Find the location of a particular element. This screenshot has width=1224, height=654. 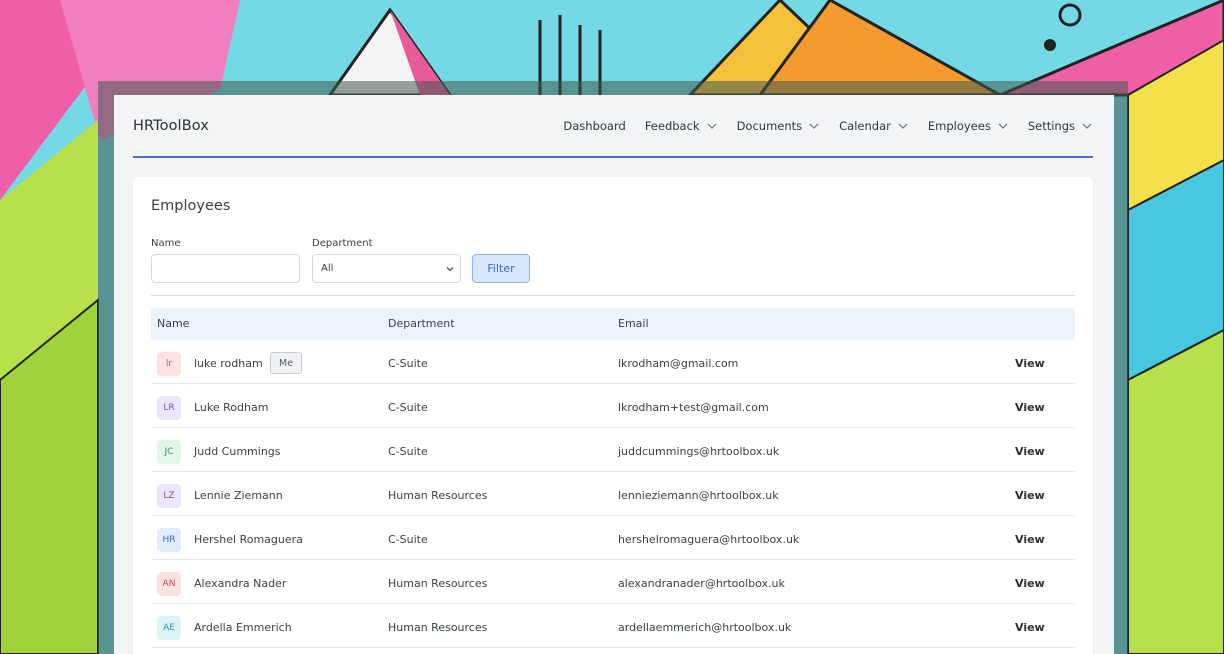

column-header-email: Email is located at coordinates (633, 323).